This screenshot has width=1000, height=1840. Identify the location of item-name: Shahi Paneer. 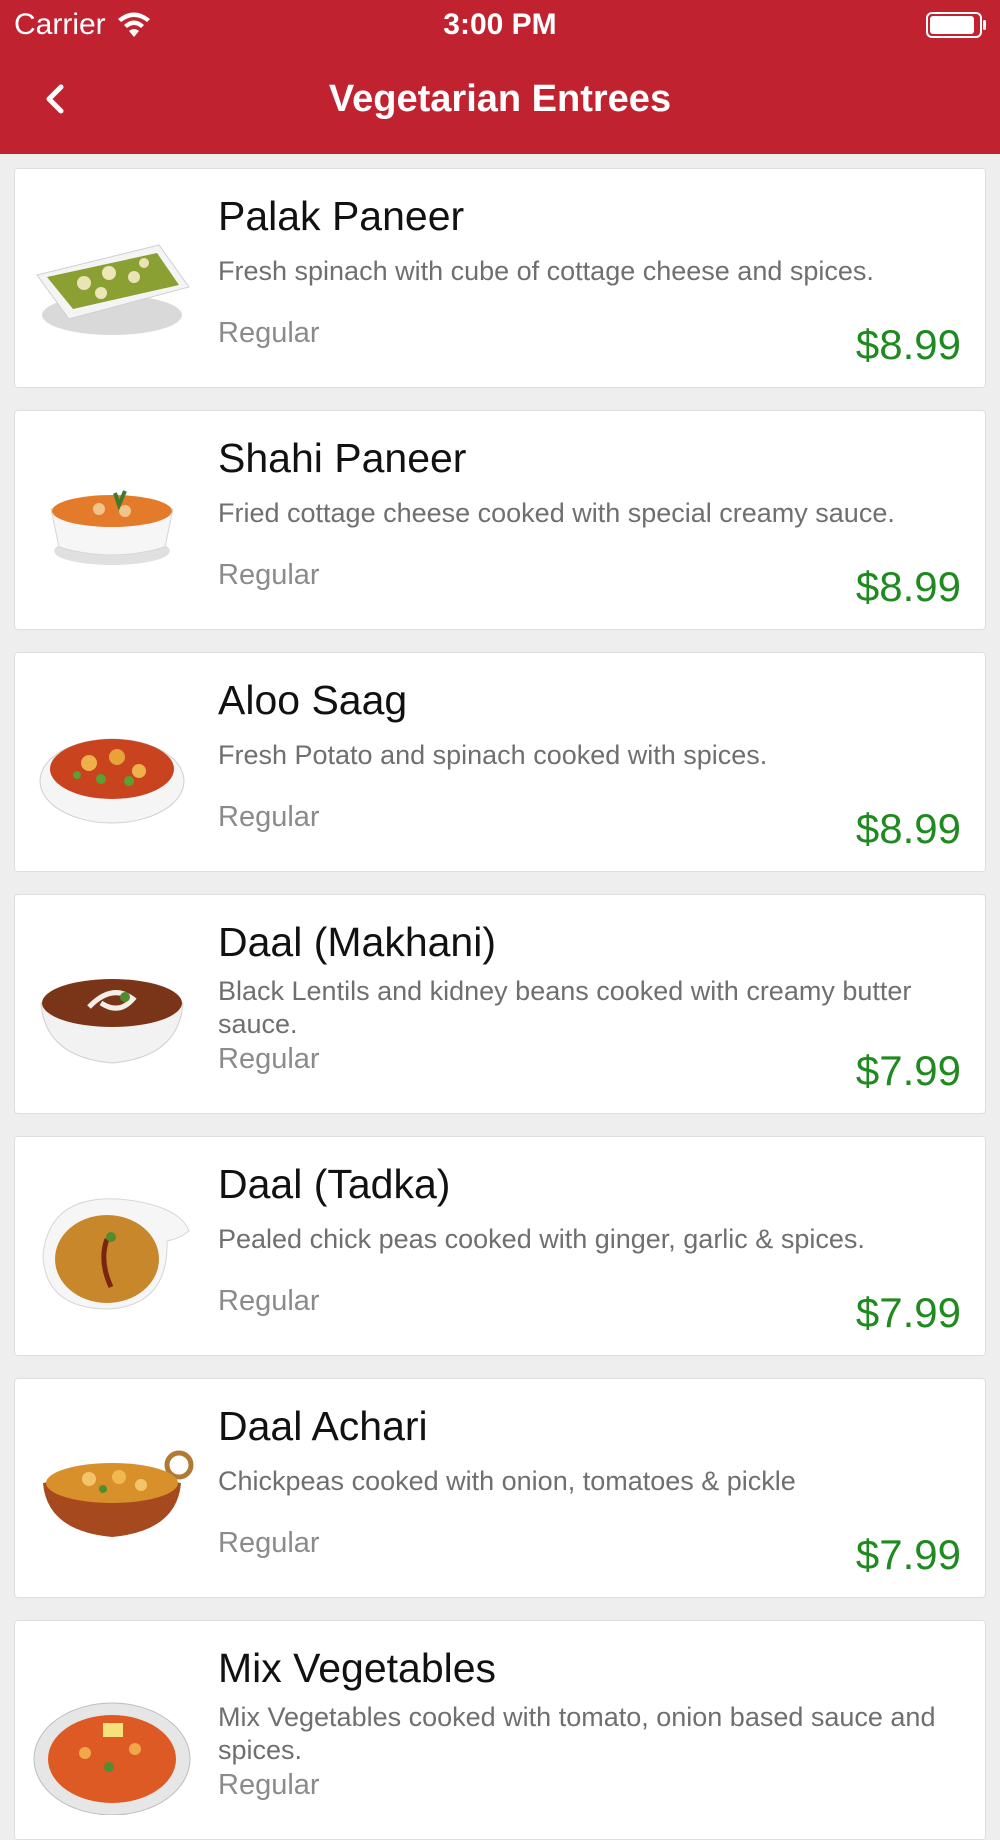
(342, 458).